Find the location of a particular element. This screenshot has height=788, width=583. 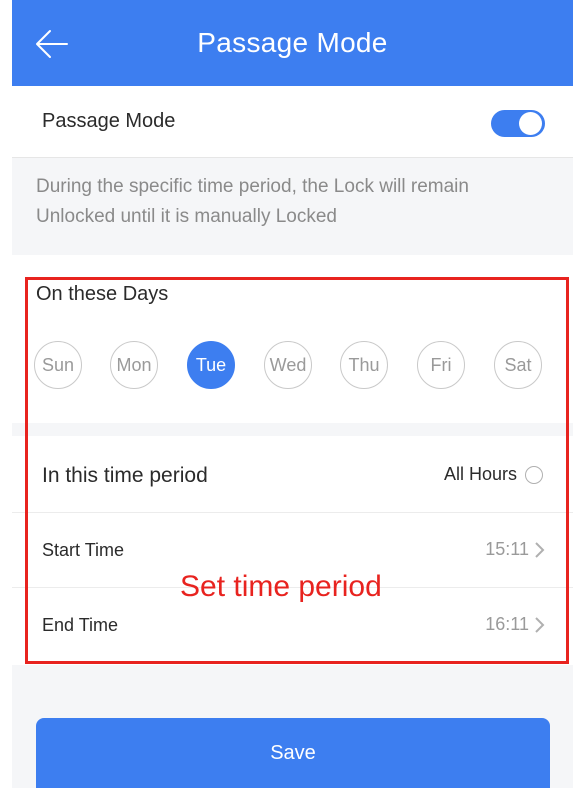

passage-mode-toggle is located at coordinates (518, 123).